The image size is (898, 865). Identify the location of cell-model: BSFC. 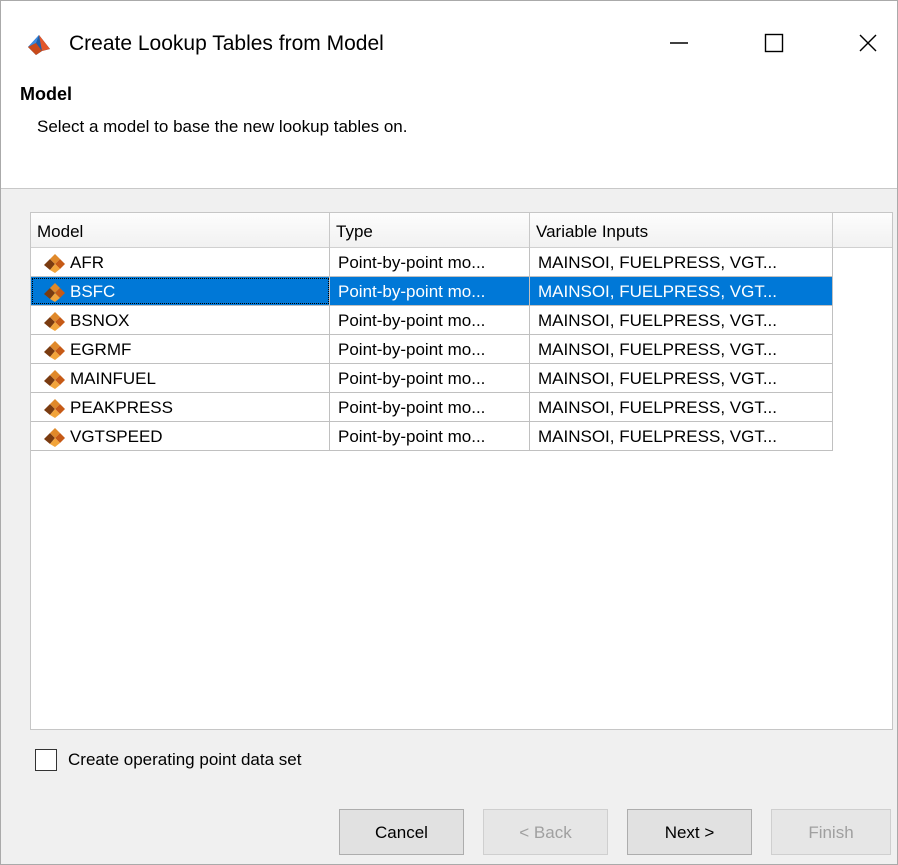
(180, 291).